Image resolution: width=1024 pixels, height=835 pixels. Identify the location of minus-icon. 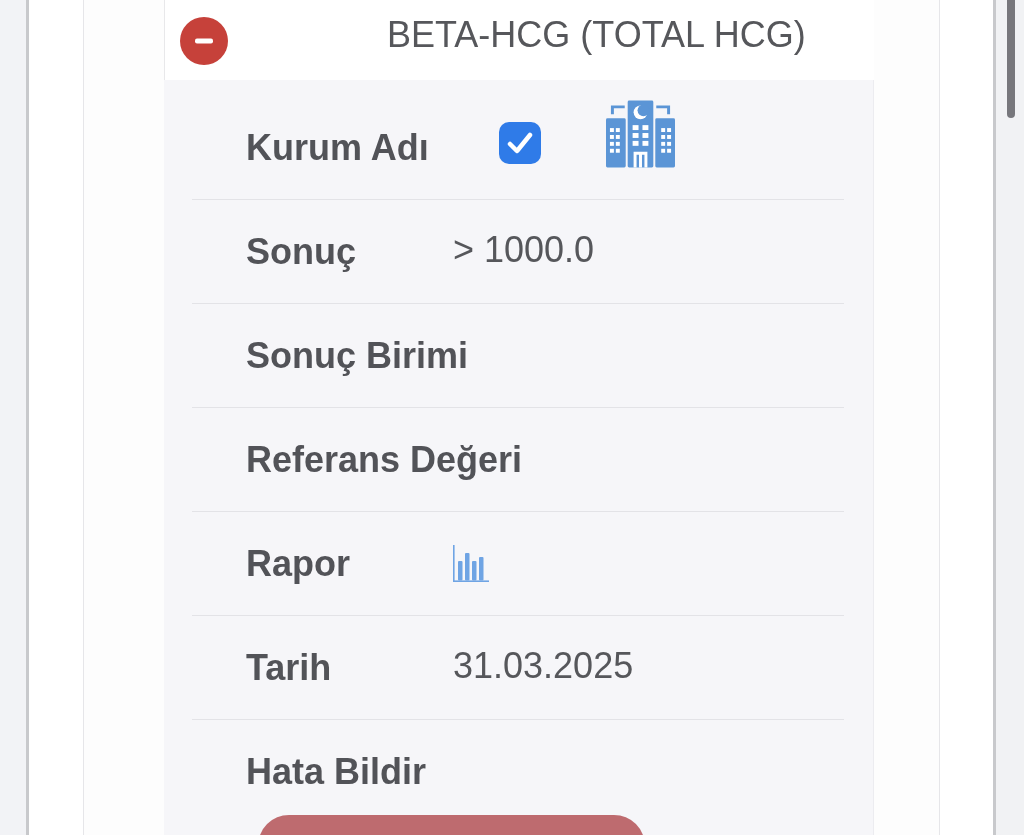
(204, 41).